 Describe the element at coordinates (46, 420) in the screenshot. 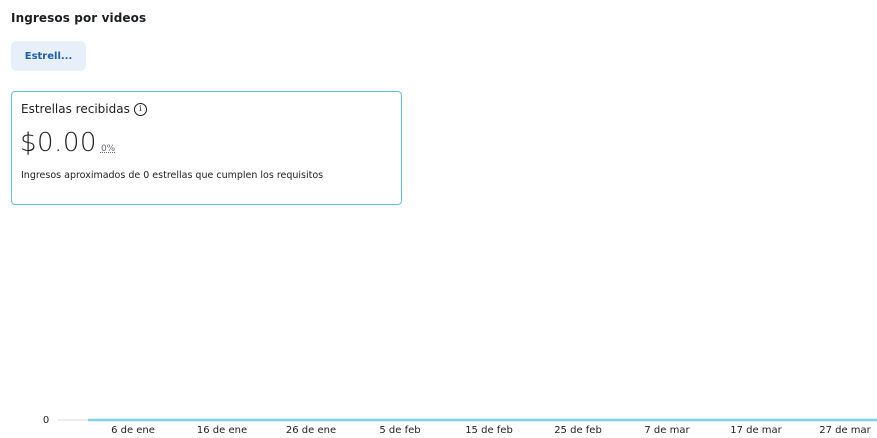

I see `y-tick-label: 0` at that location.